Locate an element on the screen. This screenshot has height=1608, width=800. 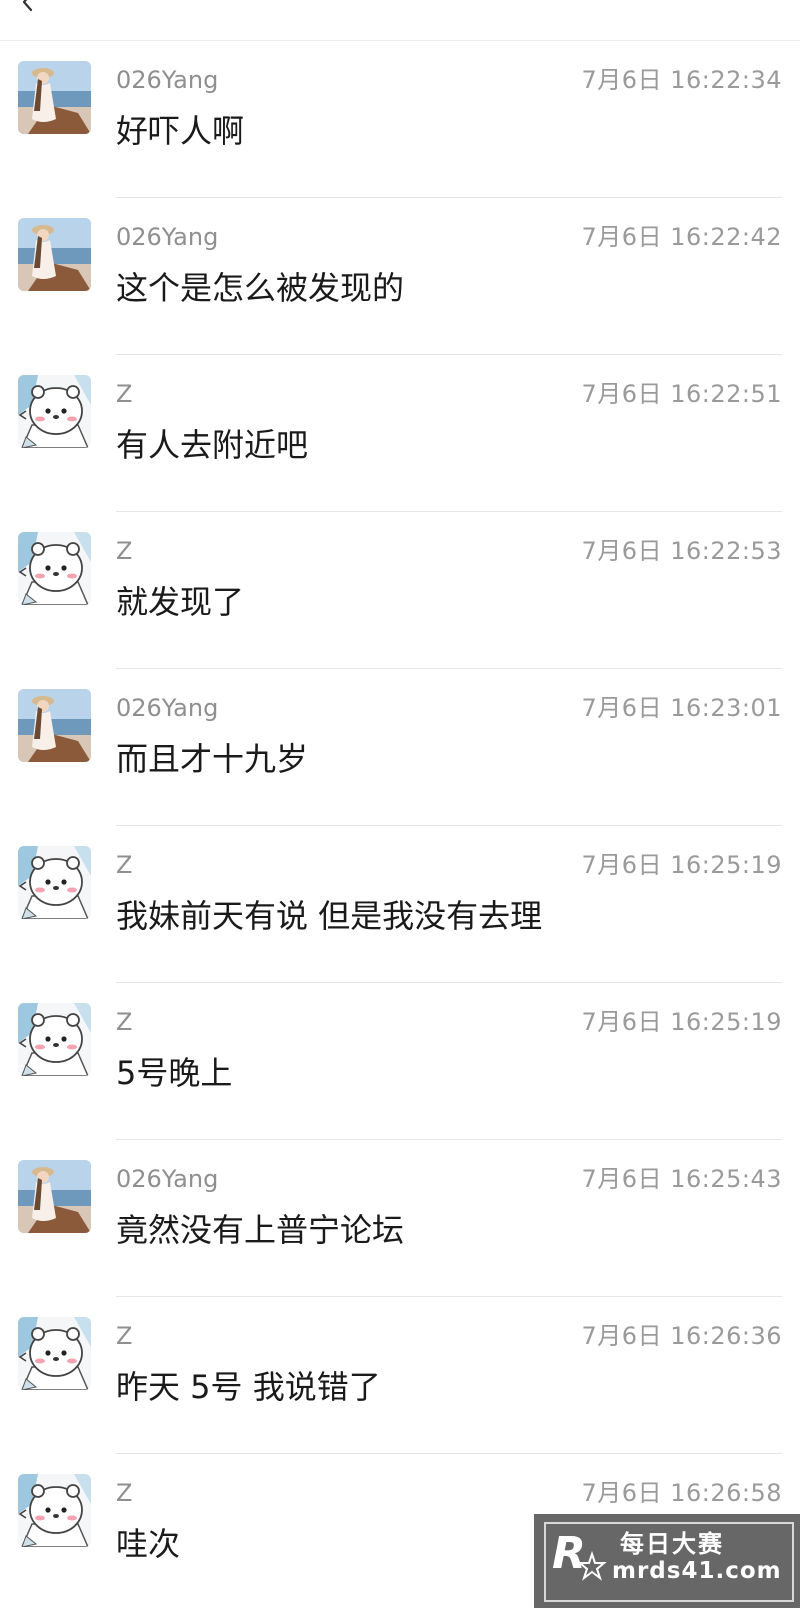
message-text: 而且才十九岁 is located at coordinates (212, 759).